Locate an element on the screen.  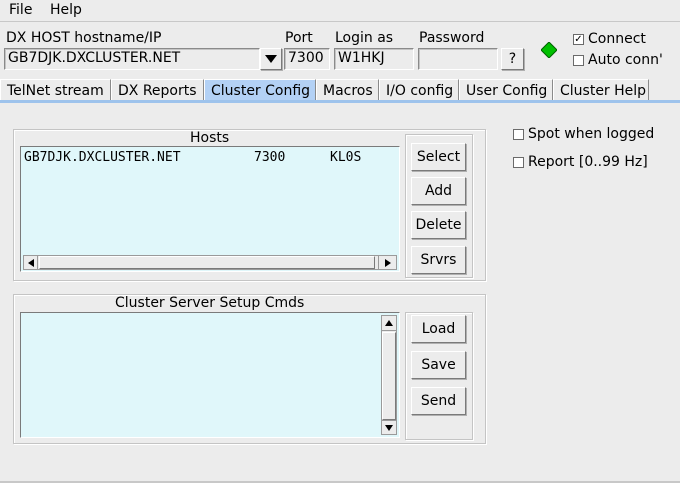
password-input is located at coordinates (458, 59).